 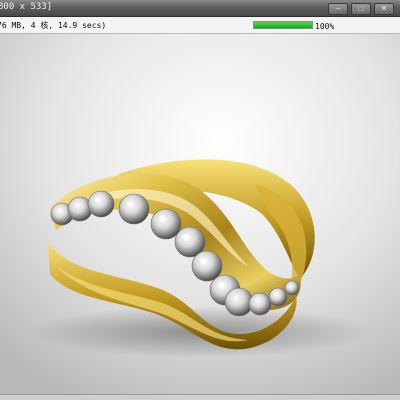 What do you see at coordinates (200, 397) in the screenshot?
I see `window-bottom-border` at bounding box center [200, 397].